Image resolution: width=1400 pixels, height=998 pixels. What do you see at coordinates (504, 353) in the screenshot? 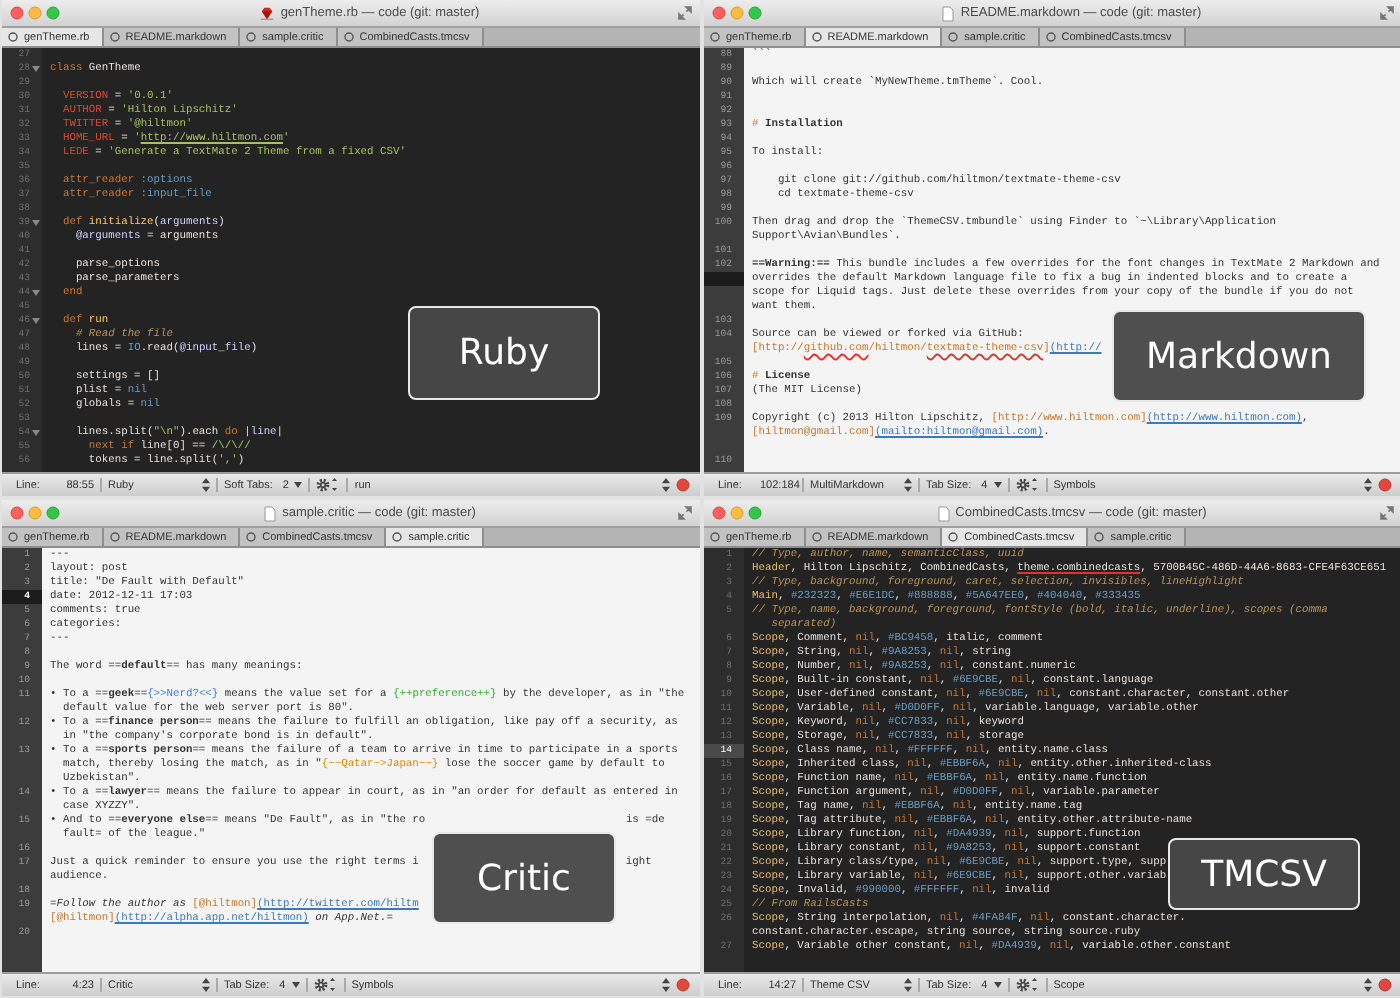
I see `language-label: Ruby` at bounding box center [504, 353].